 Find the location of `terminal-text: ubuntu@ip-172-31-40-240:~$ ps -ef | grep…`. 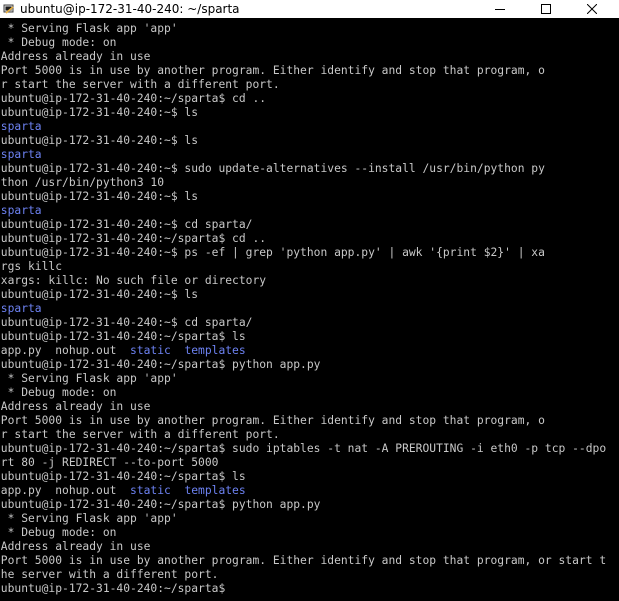

terminal-text: ubuntu@ip-172-31-40-240:~$ ps -ef | grep… is located at coordinates (272, 252).